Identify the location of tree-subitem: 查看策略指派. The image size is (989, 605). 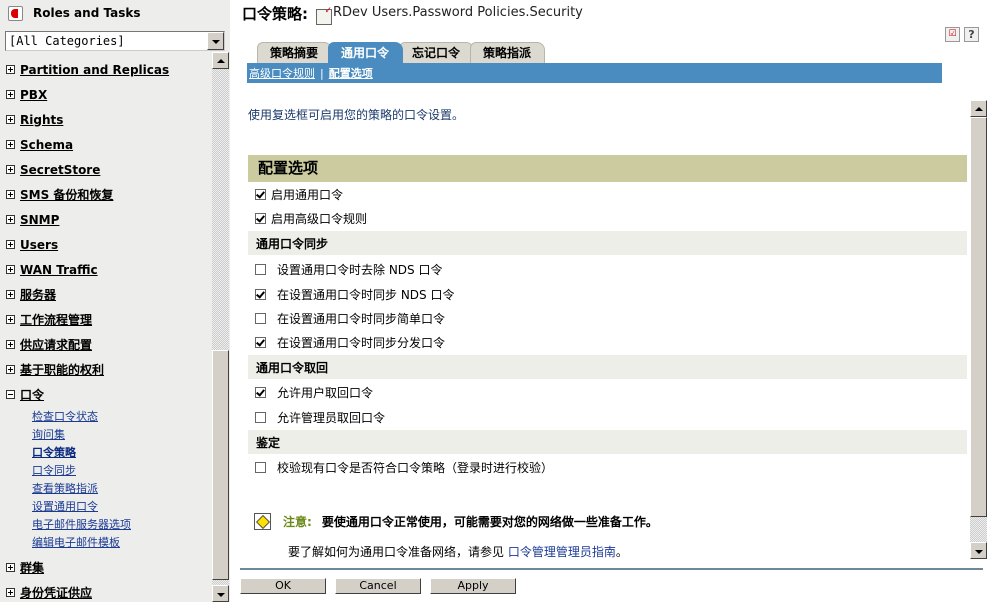
(106, 488).